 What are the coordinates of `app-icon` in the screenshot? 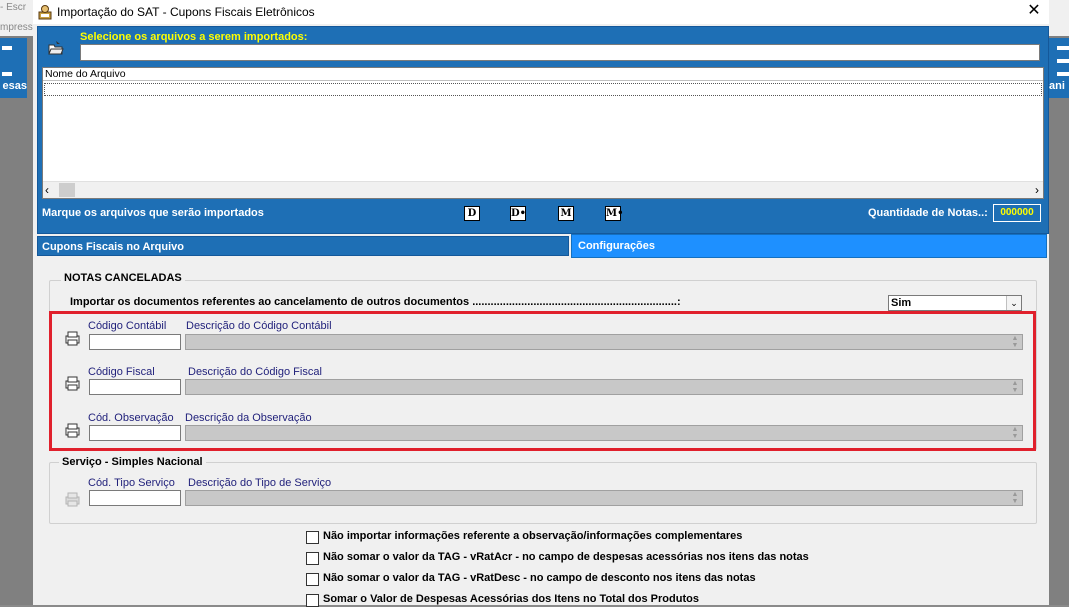 It's located at (45, 12).